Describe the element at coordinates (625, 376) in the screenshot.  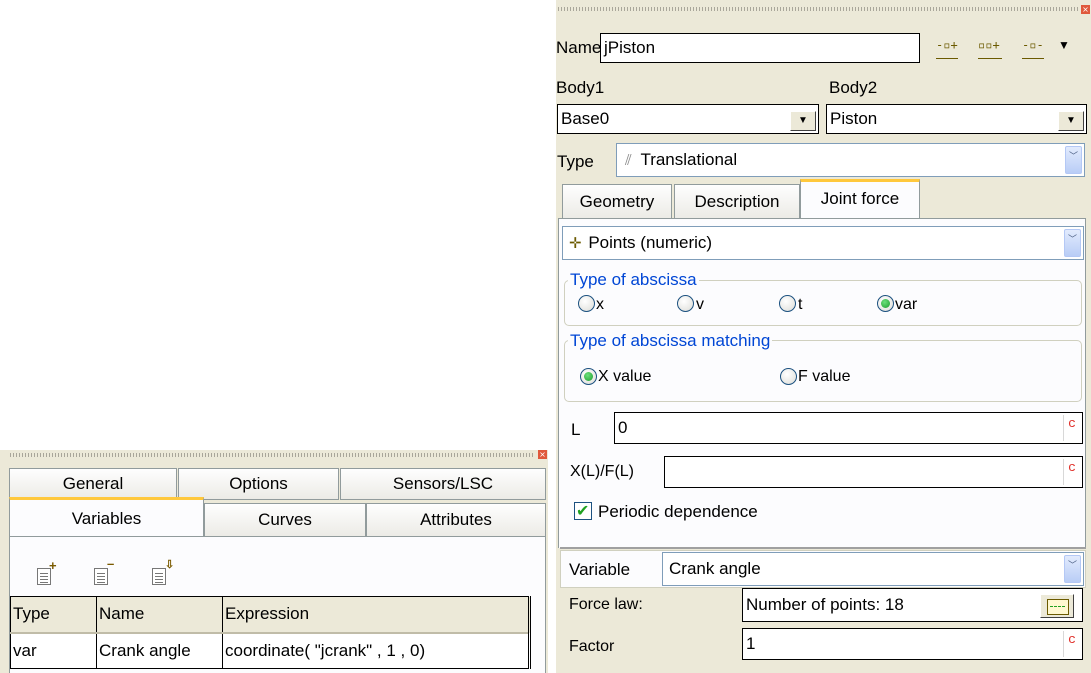
I see `radio-x-value-label: X value` at that location.